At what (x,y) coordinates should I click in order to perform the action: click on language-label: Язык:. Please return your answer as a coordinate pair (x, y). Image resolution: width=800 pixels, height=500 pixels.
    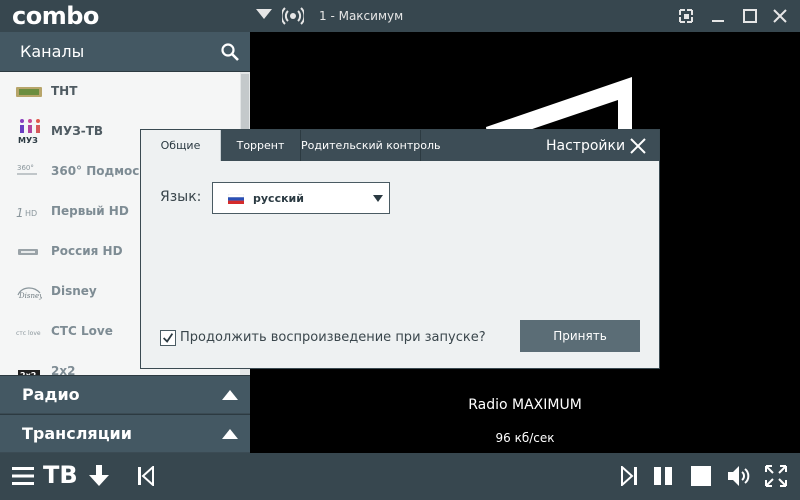
    Looking at the image, I should click on (181, 197).